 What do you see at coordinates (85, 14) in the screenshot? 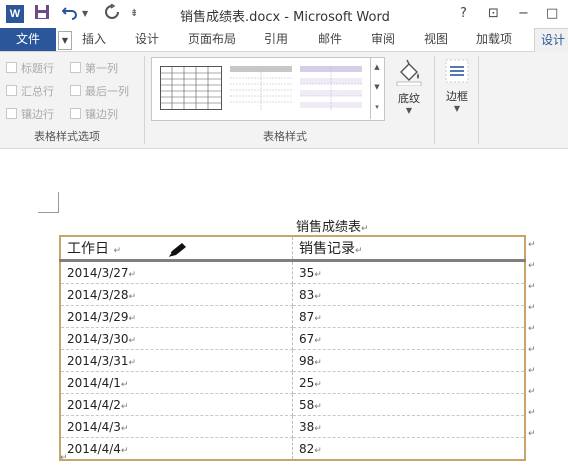
I see `undo-dropdown-icon: ▼` at bounding box center [85, 14].